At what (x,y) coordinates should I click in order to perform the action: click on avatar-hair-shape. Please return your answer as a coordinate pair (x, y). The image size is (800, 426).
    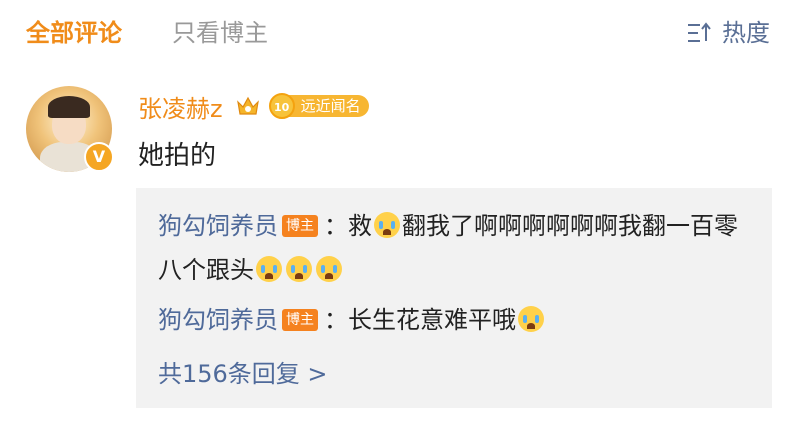
    Looking at the image, I should click on (69, 107).